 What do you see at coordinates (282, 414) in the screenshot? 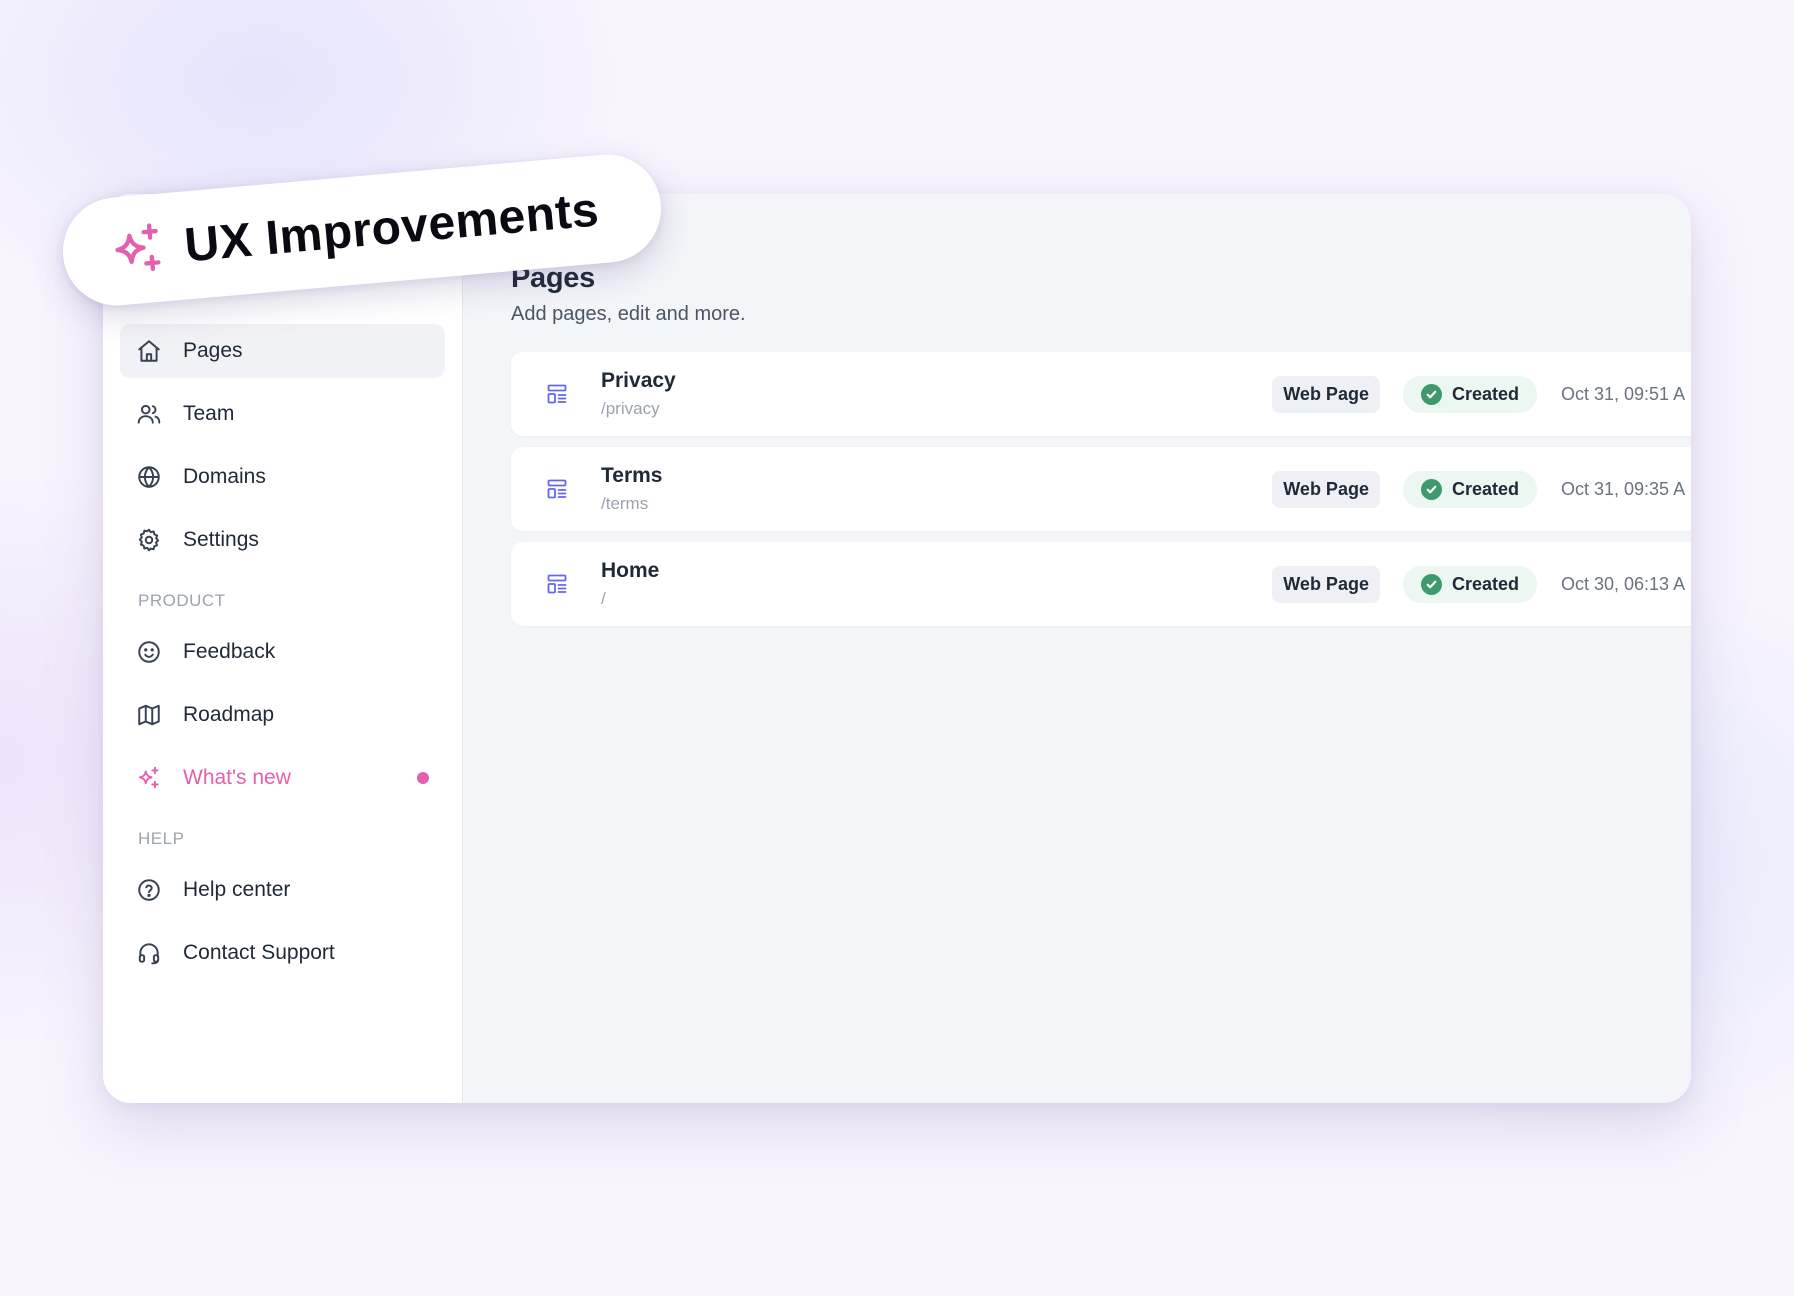
I see `sidebar-item-team: Team` at bounding box center [282, 414].